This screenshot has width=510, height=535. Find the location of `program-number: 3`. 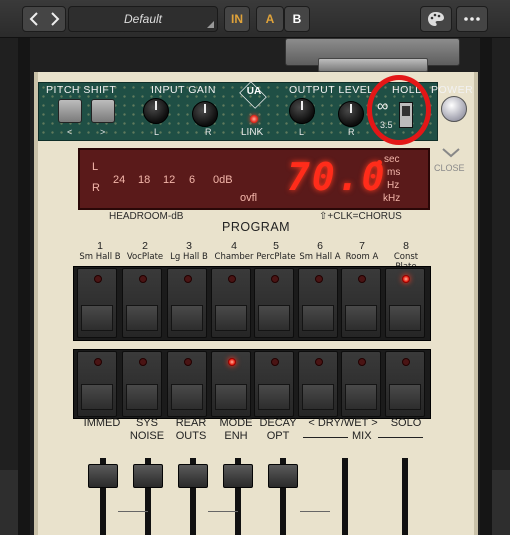

program-number: 3 is located at coordinates (189, 246).